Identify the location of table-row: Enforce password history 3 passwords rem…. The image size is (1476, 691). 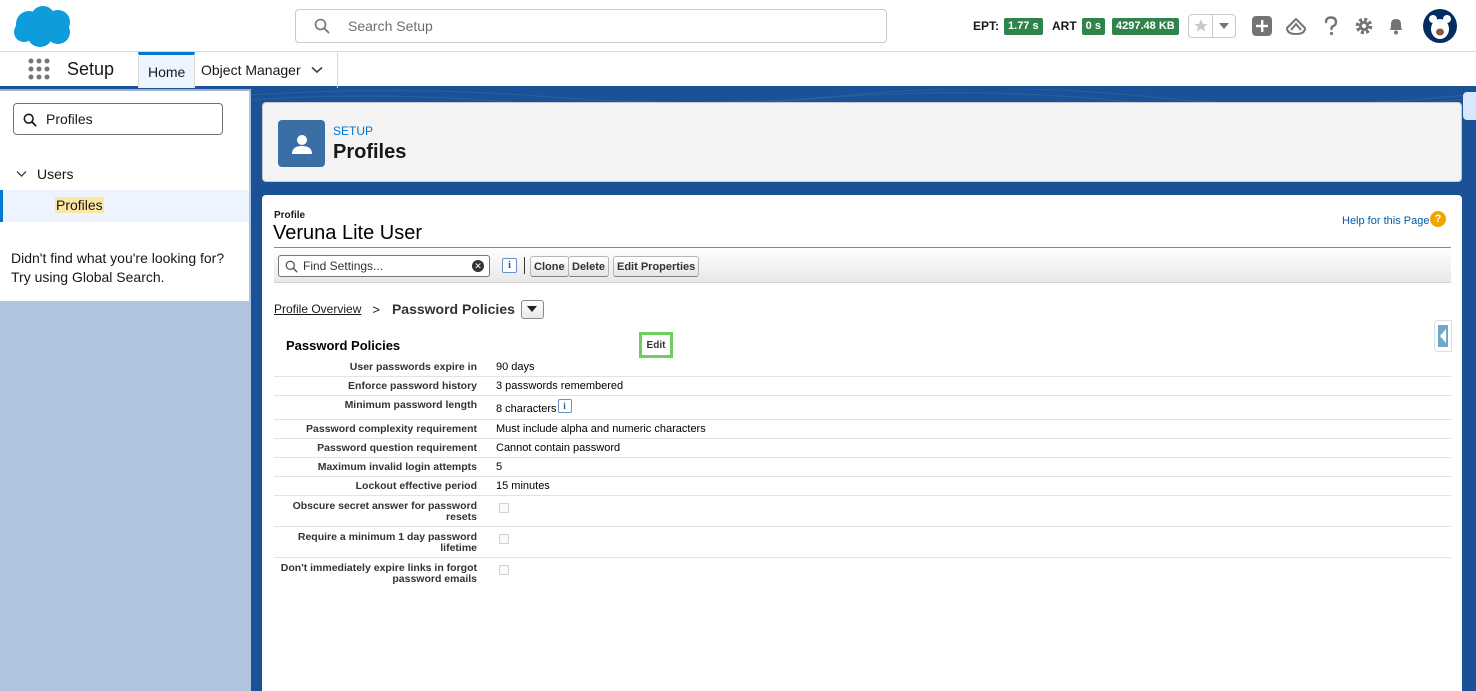
(862, 386).